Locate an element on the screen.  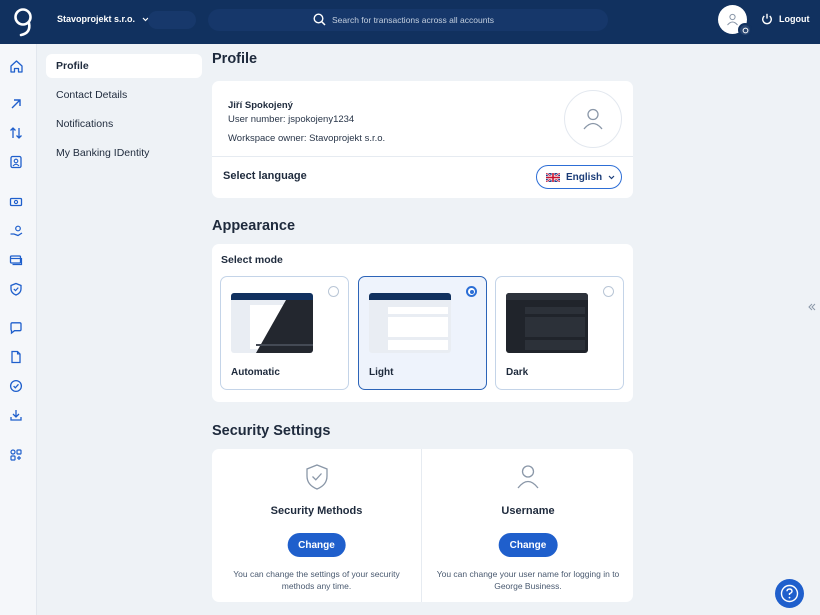
appearance-title: Appearance is located at coordinates (254, 226).